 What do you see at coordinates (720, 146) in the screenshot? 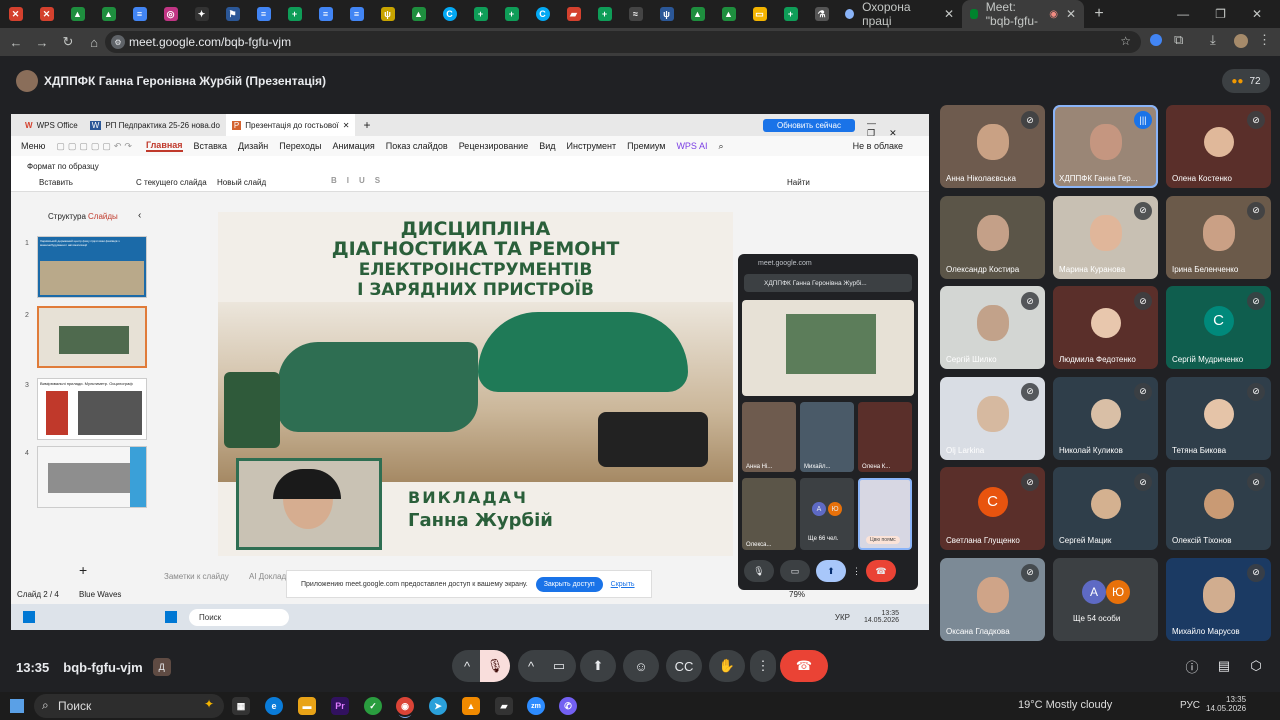
I see `search-icon: ⌕` at bounding box center [720, 146].